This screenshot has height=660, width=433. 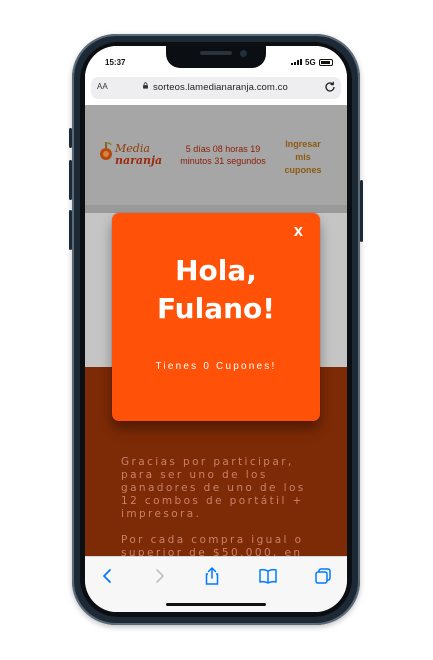 I want to click on coupon-count-text: Tienes 0 Cupones!, so click(x=216, y=366).